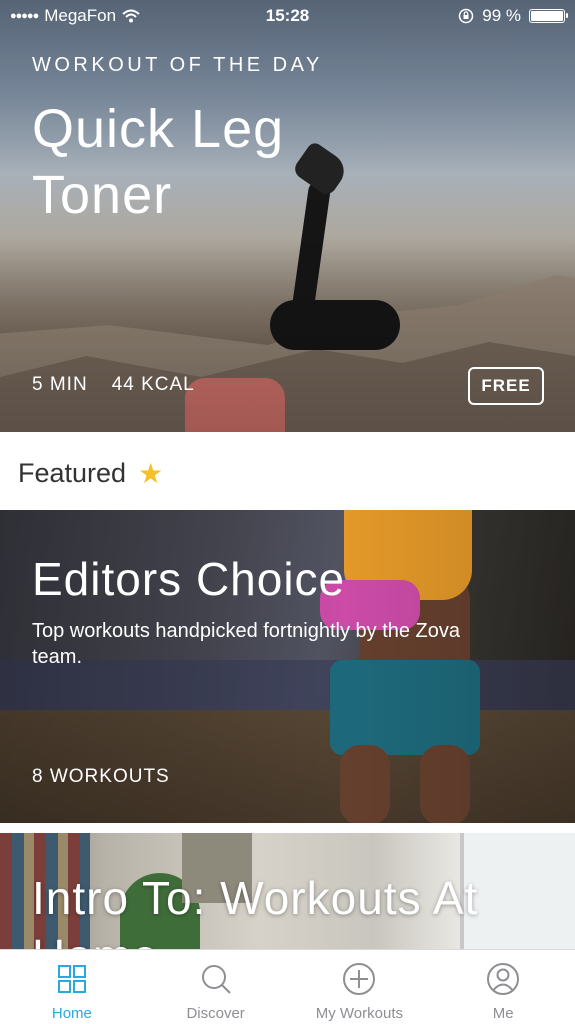  I want to click on star-icon: ★, so click(151, 473).